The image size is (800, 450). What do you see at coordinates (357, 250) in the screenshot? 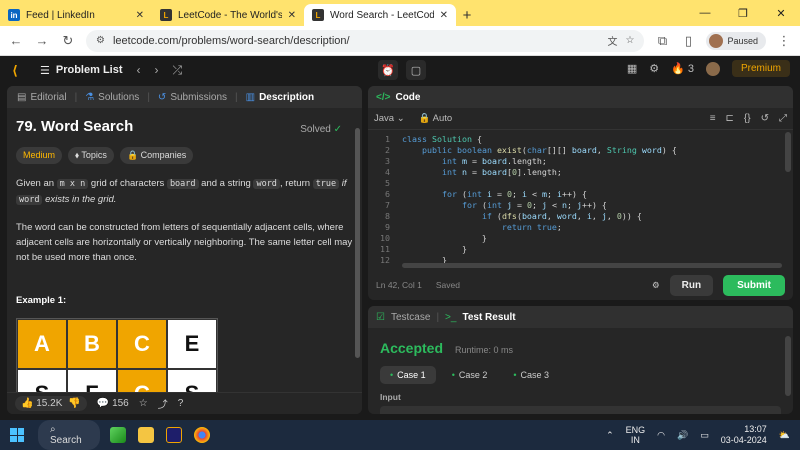
I see `description-scrollbar` at bounding box center [357, 250].